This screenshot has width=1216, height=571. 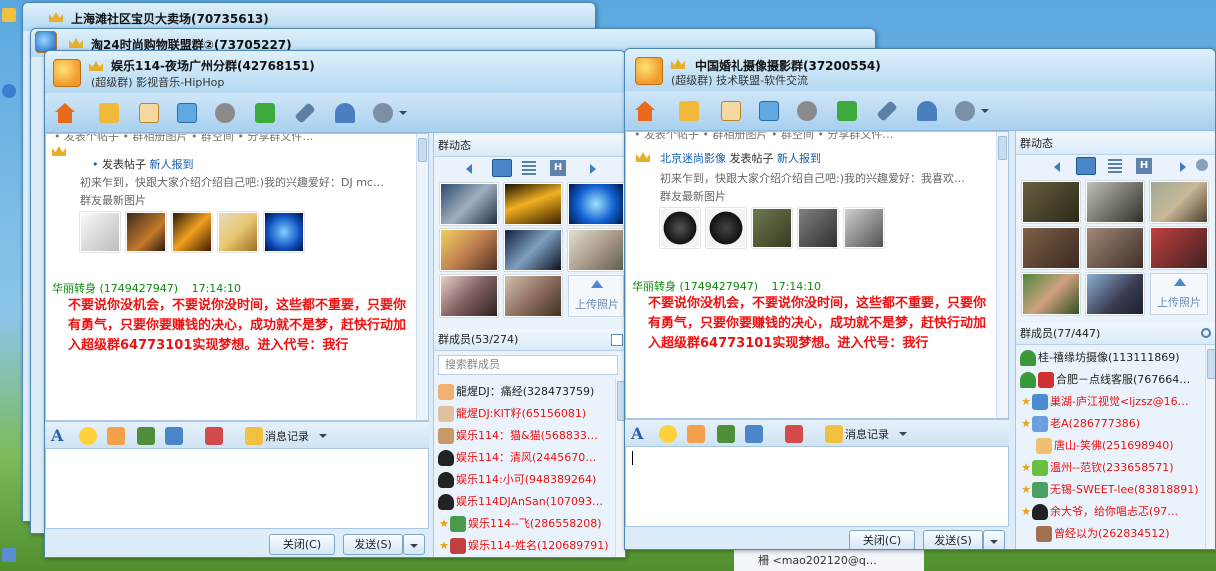 I want to click on search-icon, so click(x=1206, y=333).